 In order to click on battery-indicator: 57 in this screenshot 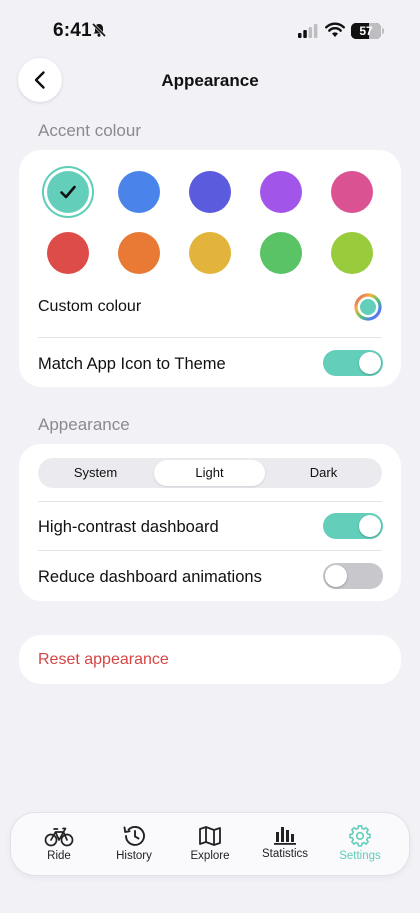, I will do `click(366, 31)`.